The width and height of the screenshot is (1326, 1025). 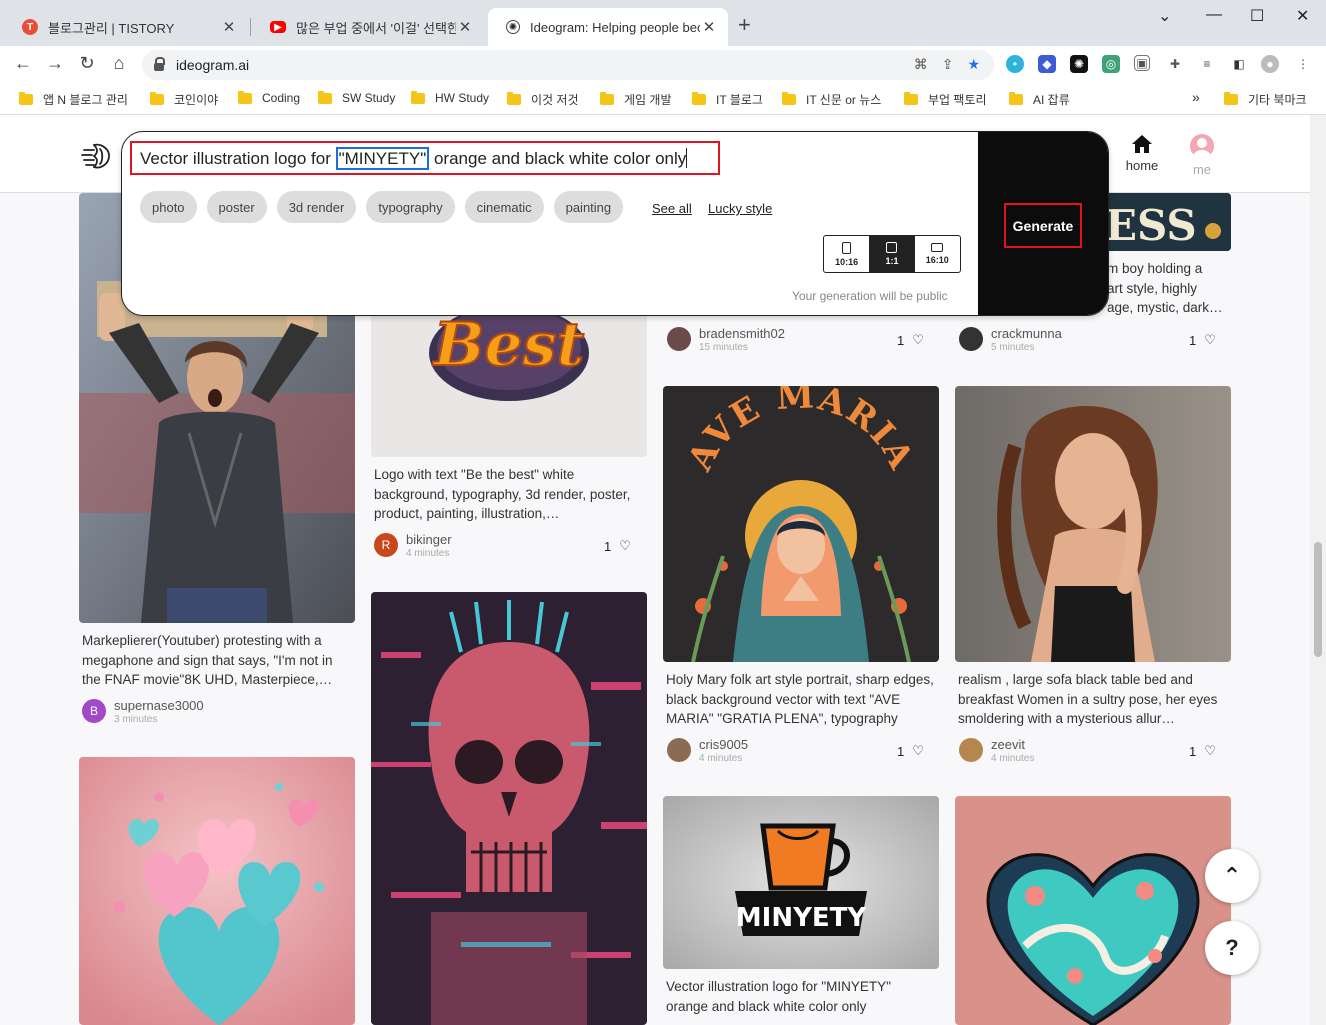 What do you see at coordinates (727, 99) in the screenshot?
I see `bookmark-folder: IT 블로그` at bounding box center [727, 99].